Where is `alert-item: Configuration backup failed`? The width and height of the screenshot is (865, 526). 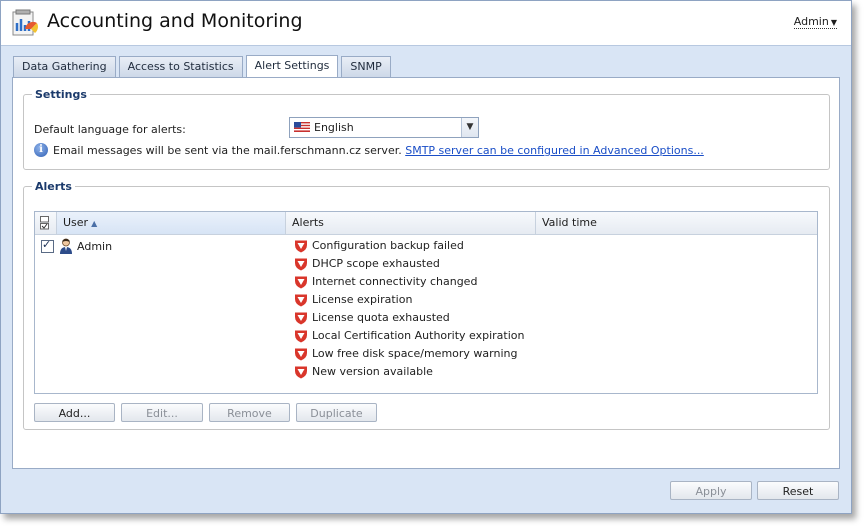 alert-item: Configuration backup failed is located at coordinates (409, 247).